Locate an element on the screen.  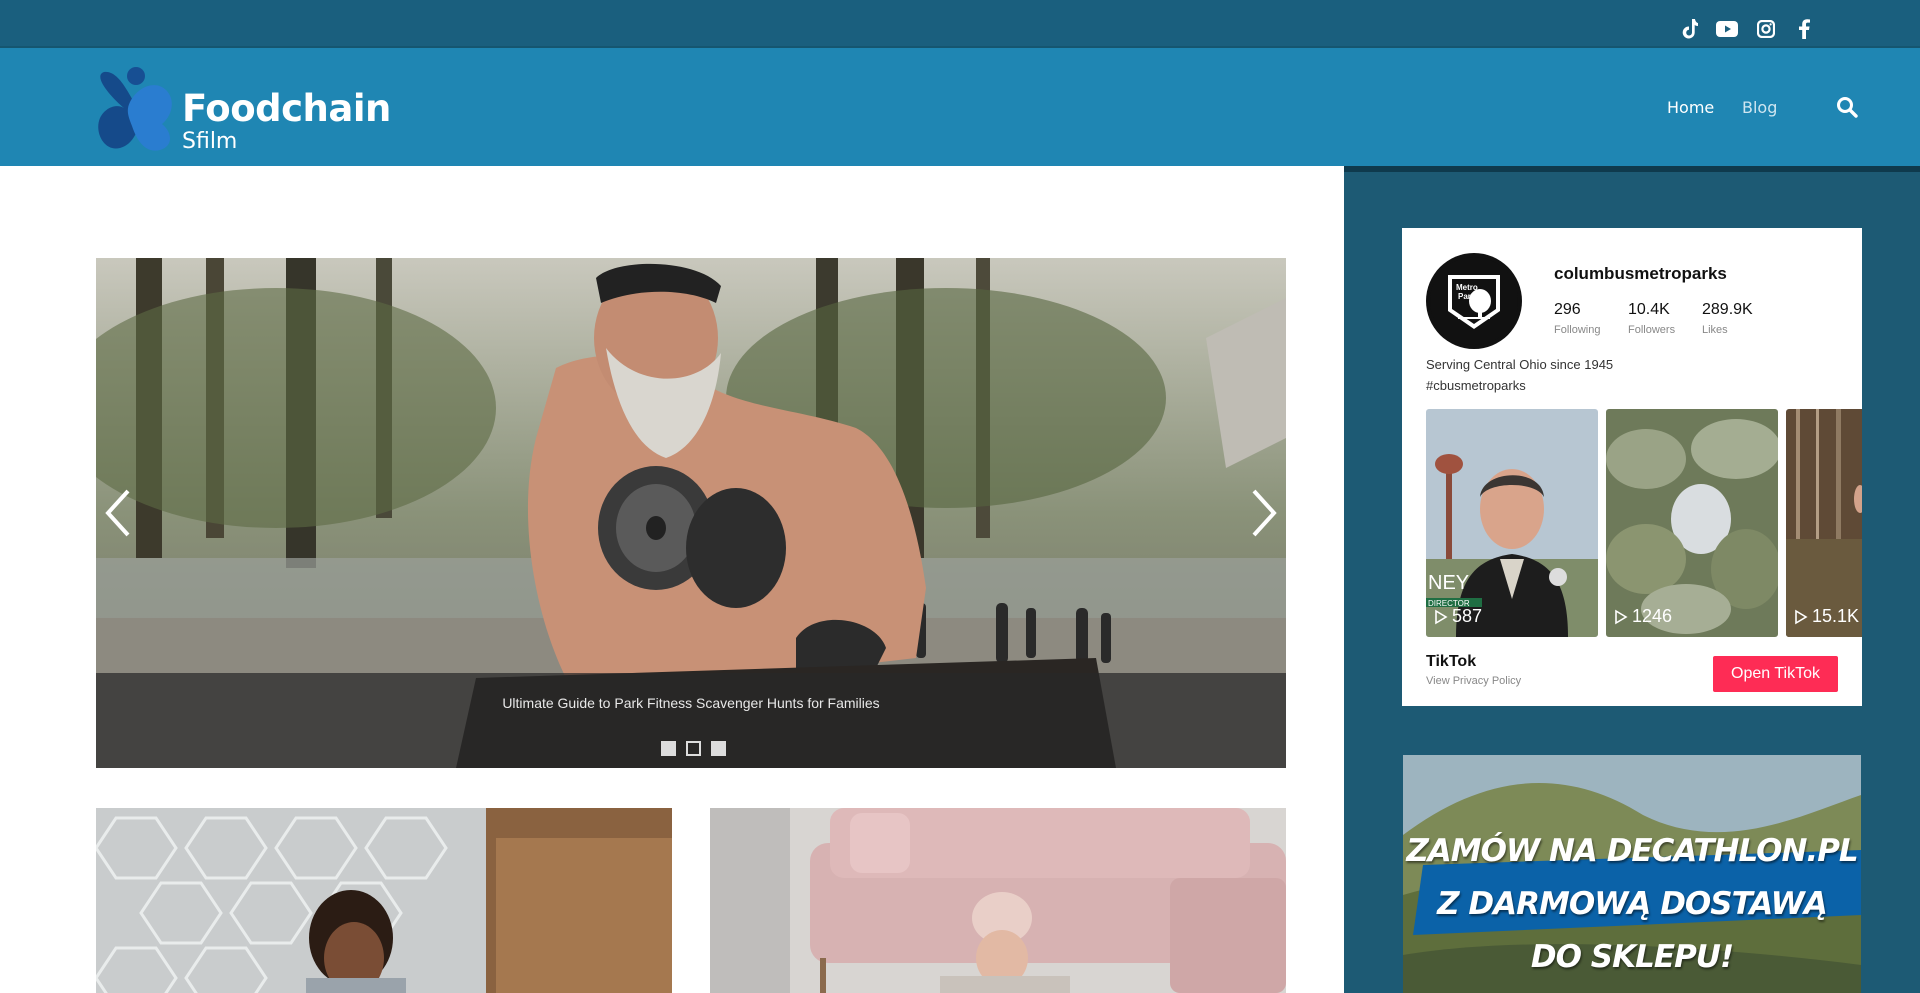
tiktok-video-2-view-count: 1246 is located at coordinates (1652, 616).